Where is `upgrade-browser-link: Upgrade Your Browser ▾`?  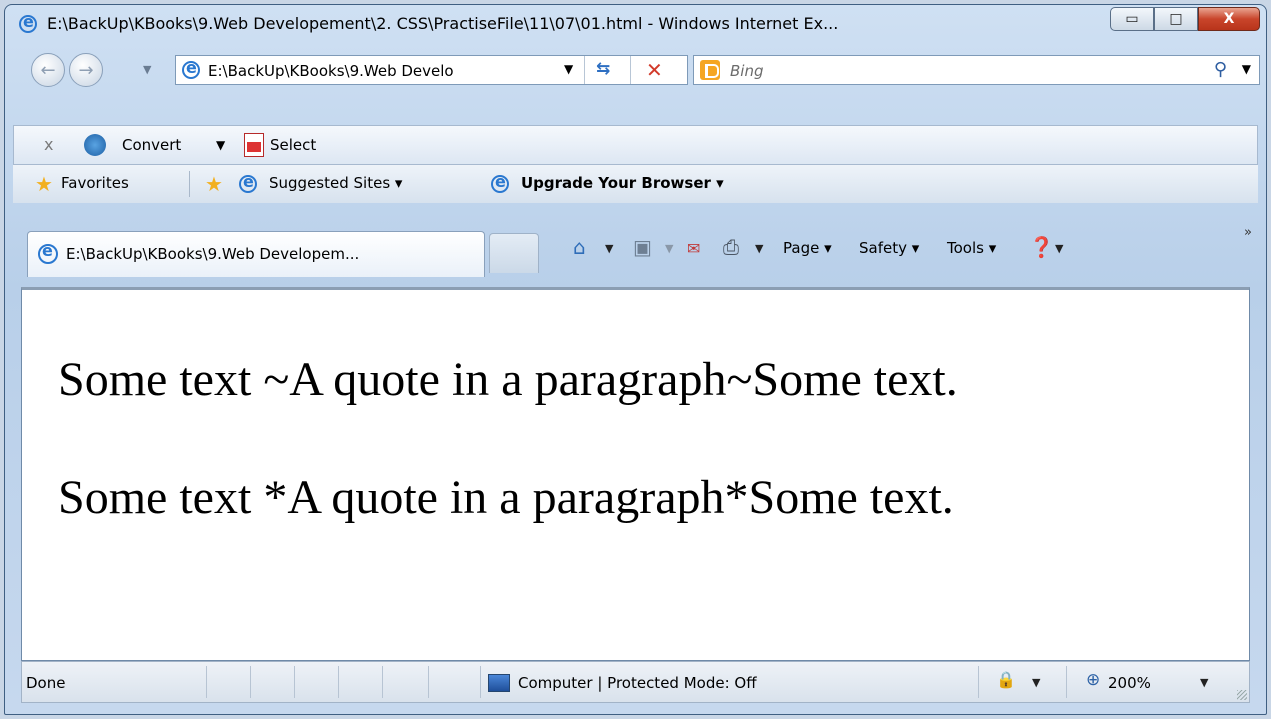
upgrade-browser-link: Upgrade Your Browser ▾ is located at coordinates (622, 183).